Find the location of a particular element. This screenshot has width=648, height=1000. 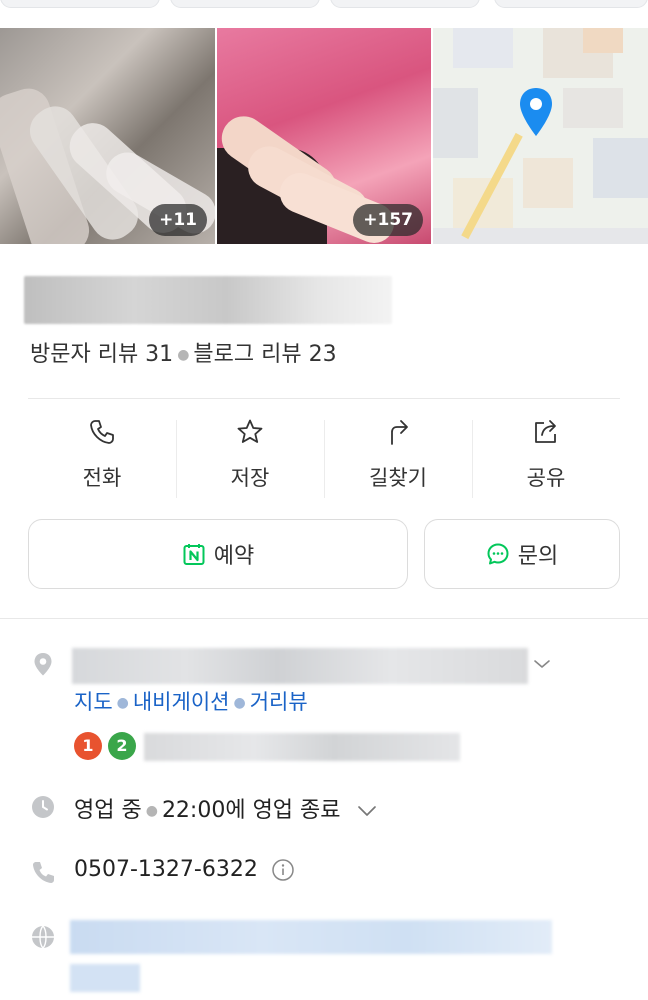

hours-detail: 22:00에 영업 종료 is located at coordinates (251, 810).